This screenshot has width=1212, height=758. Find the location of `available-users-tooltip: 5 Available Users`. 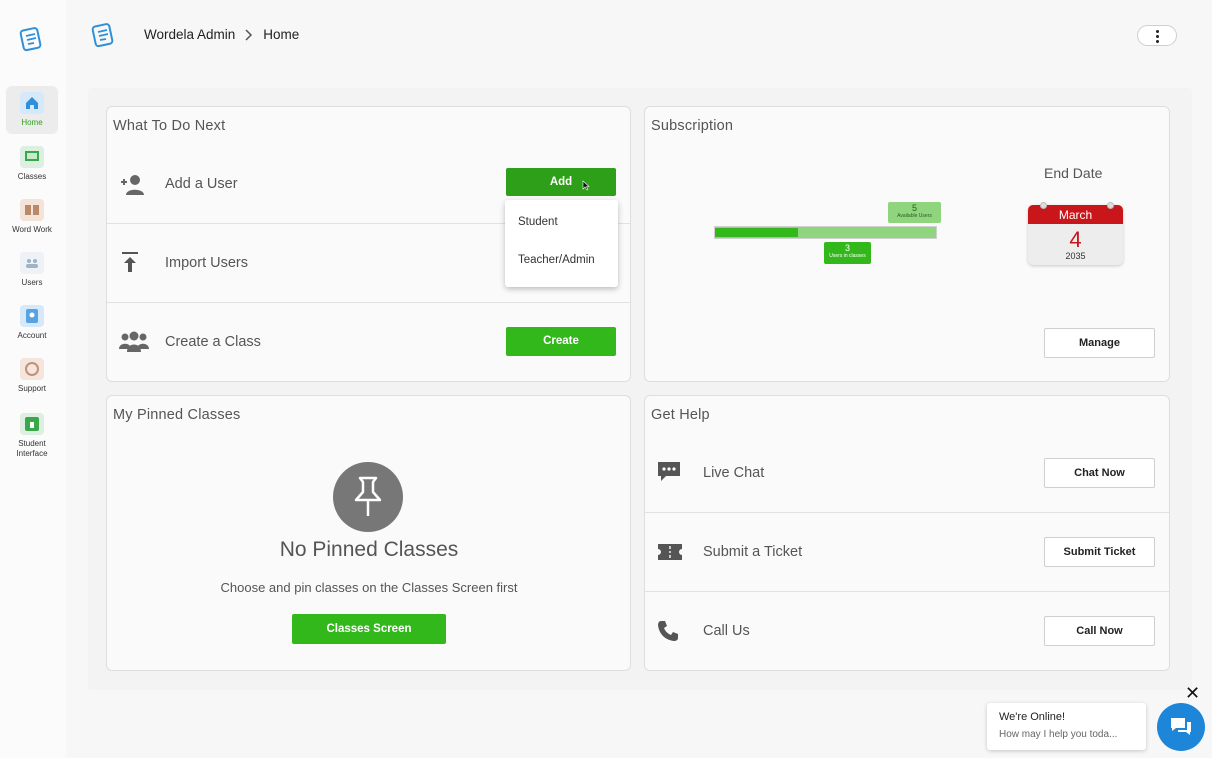

available-users-tooltip: 5 Available Users is located at coordinates (914, 212).